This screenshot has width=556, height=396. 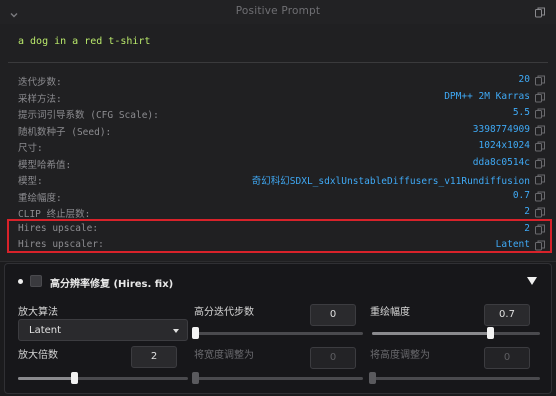 What do you see at coordinates (278, 196) in the screenshot?
I see `param-row-denoising: 重绘幅度: 0.7` at bounding box center [278, 196].